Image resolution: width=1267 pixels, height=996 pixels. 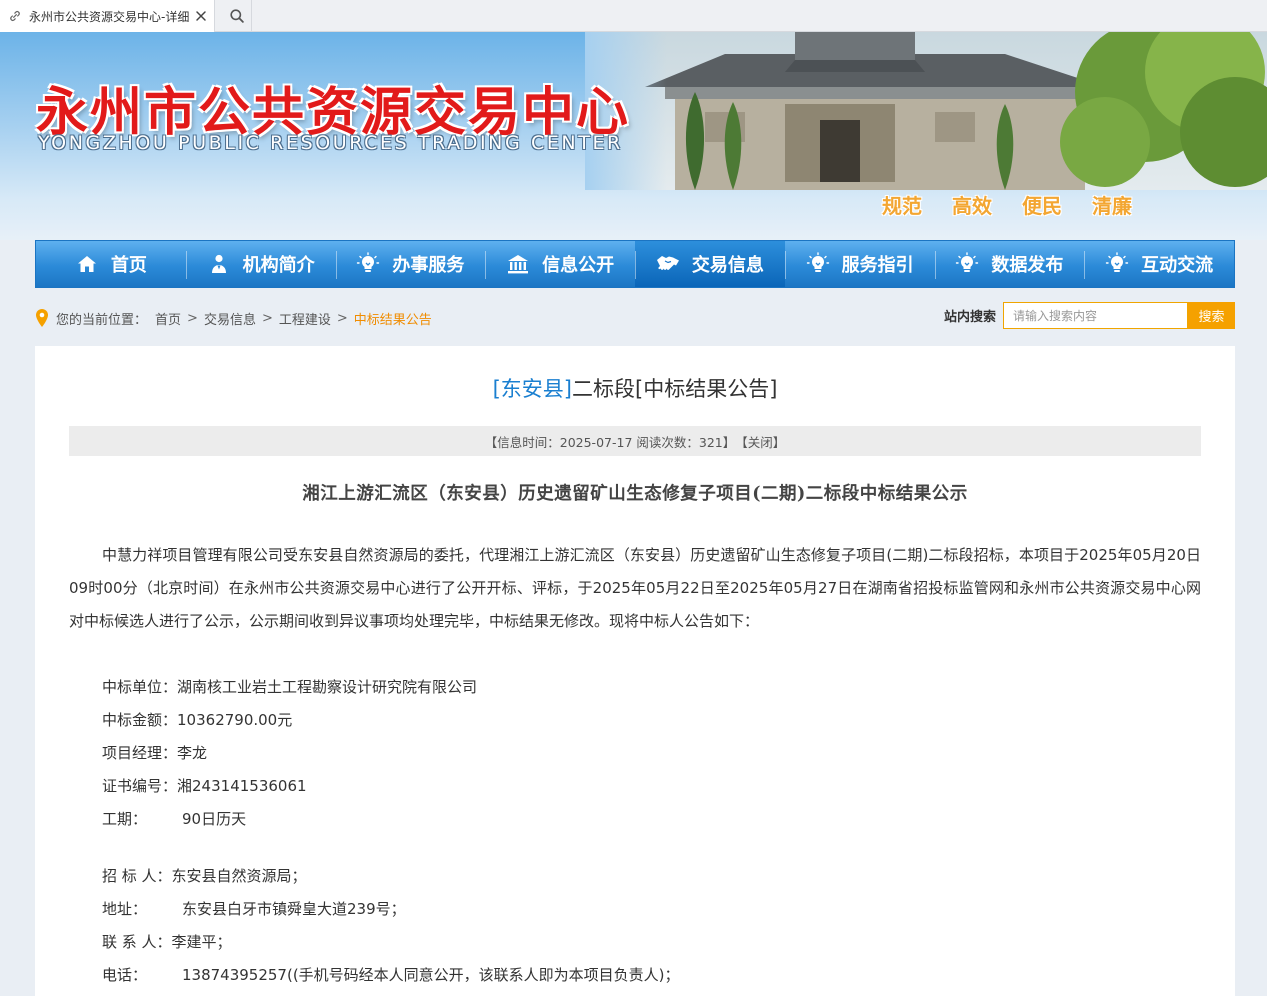 What do you see at coordinates (902, 206) in the screenshot?
I see `slogan: 规范` at bounding box center [902, 206].